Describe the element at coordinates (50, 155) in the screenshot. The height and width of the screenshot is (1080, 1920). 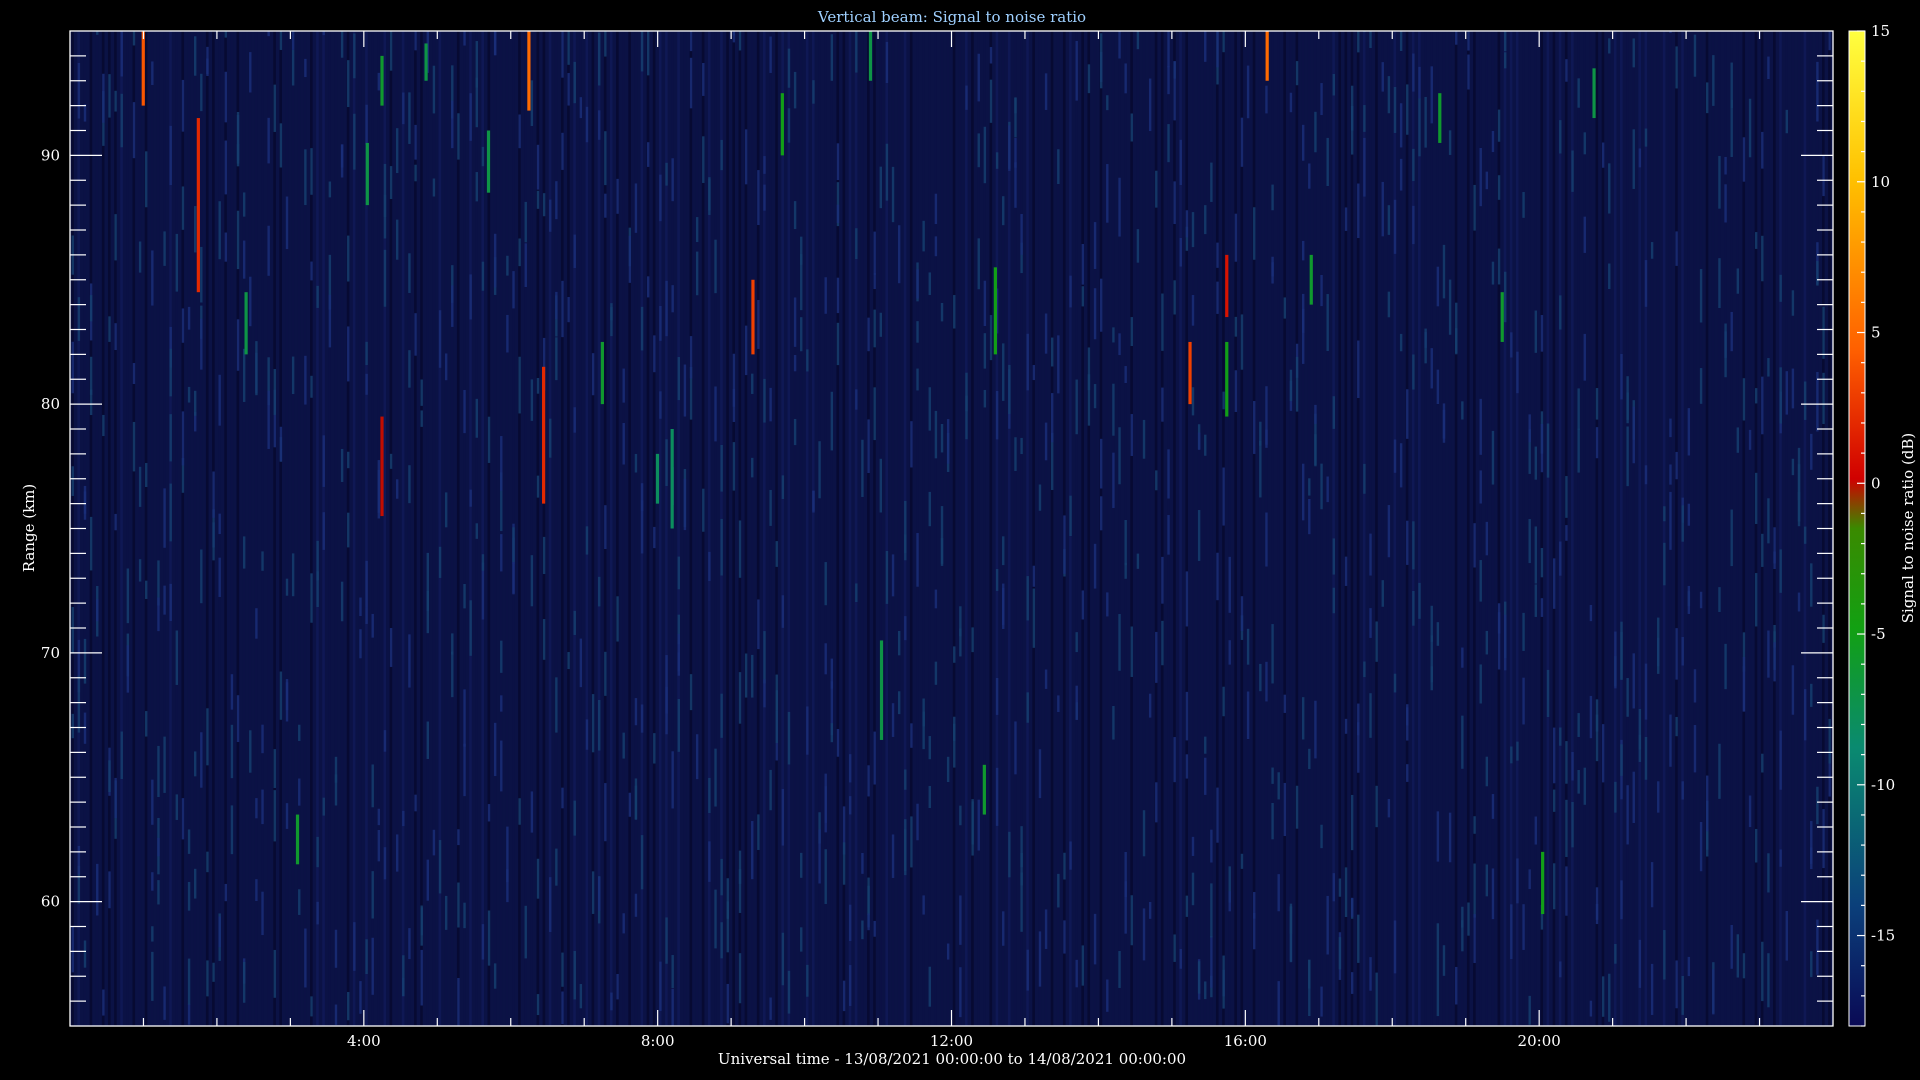
I see `y-tick-label: 90` at that location.